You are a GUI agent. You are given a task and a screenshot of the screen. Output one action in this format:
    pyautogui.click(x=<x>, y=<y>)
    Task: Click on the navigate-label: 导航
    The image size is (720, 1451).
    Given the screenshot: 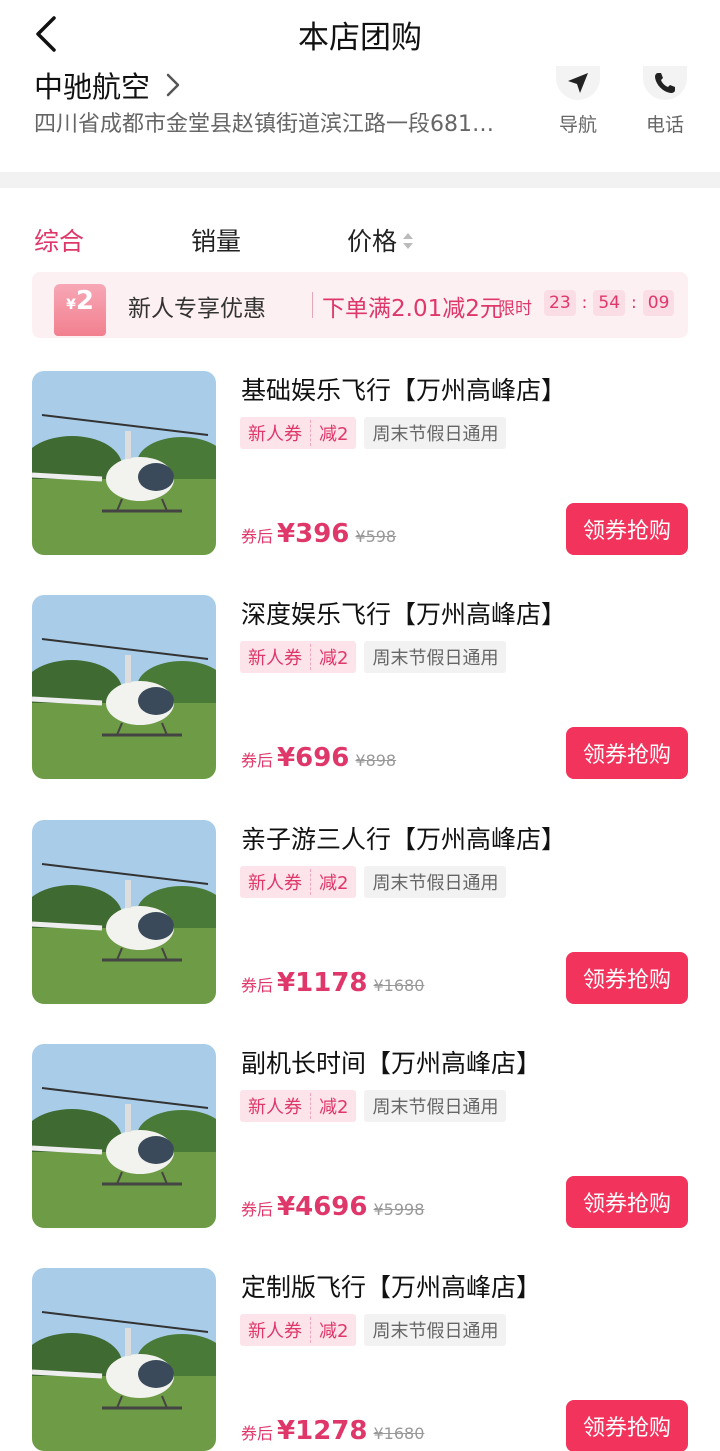 What is the action you would take?
    pyautogui.click(x=577, y=125)
    